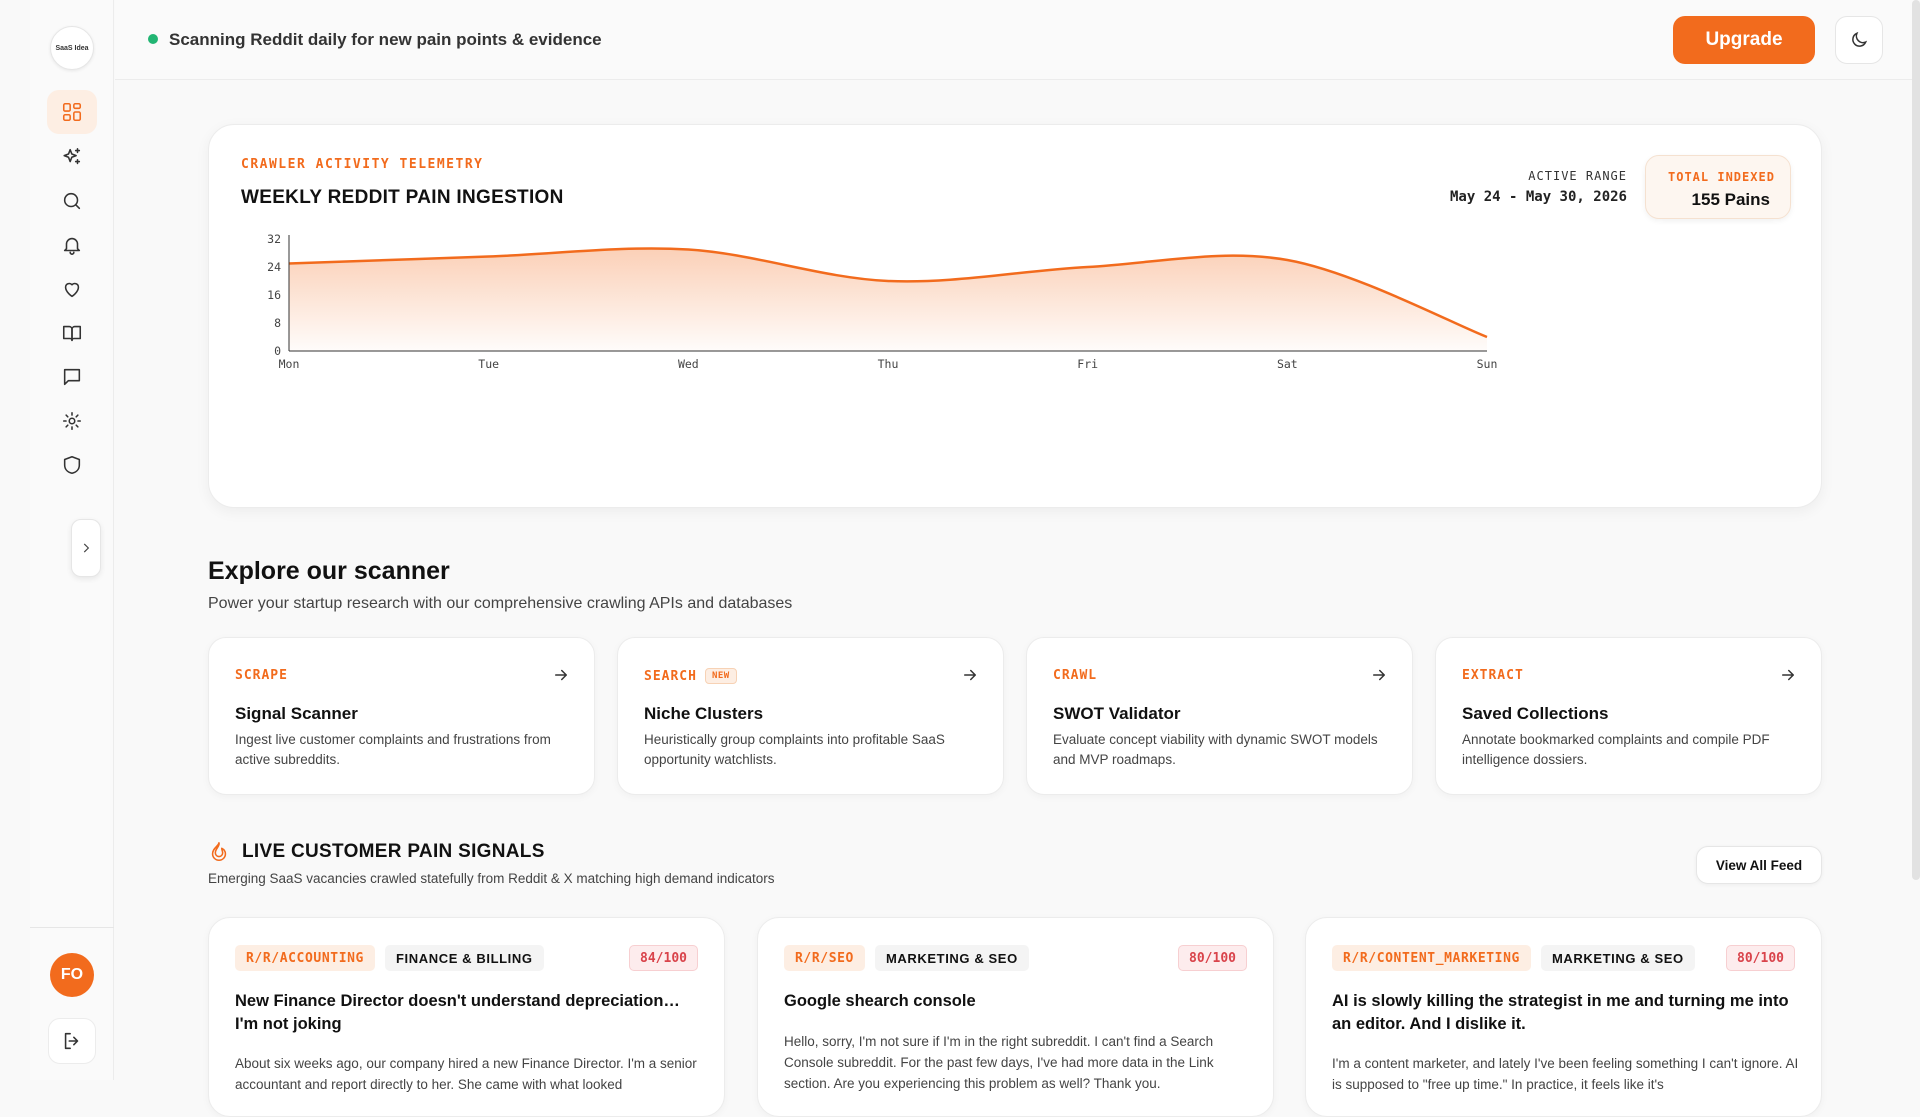  I want to click on sparkles-icon, so click(72, 156).